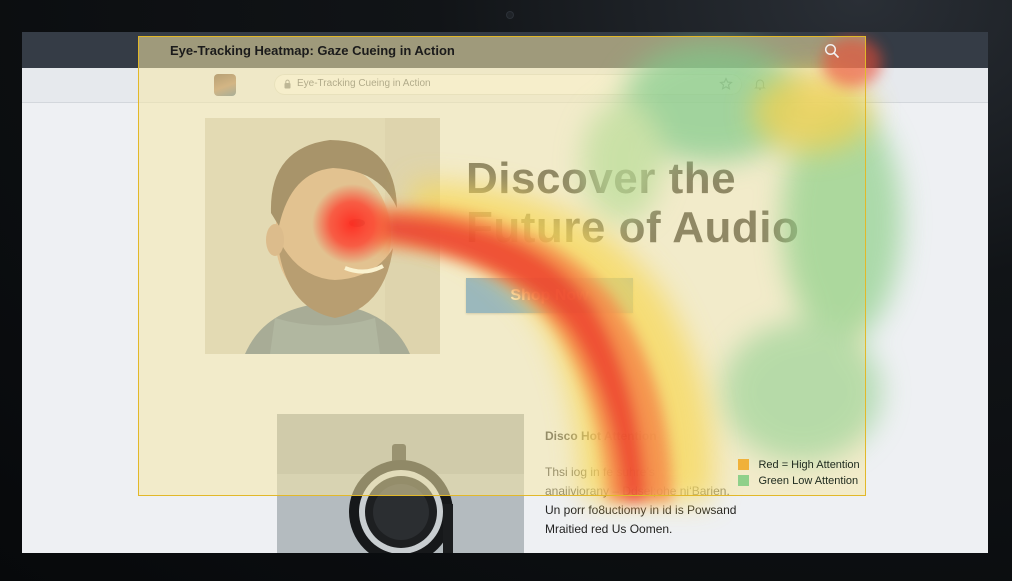 The height and width of the screenshot is (581, 1012). Describe the element at coordinates (743, 481) in the screenshot. I see `legend-swatch-low` at that location.